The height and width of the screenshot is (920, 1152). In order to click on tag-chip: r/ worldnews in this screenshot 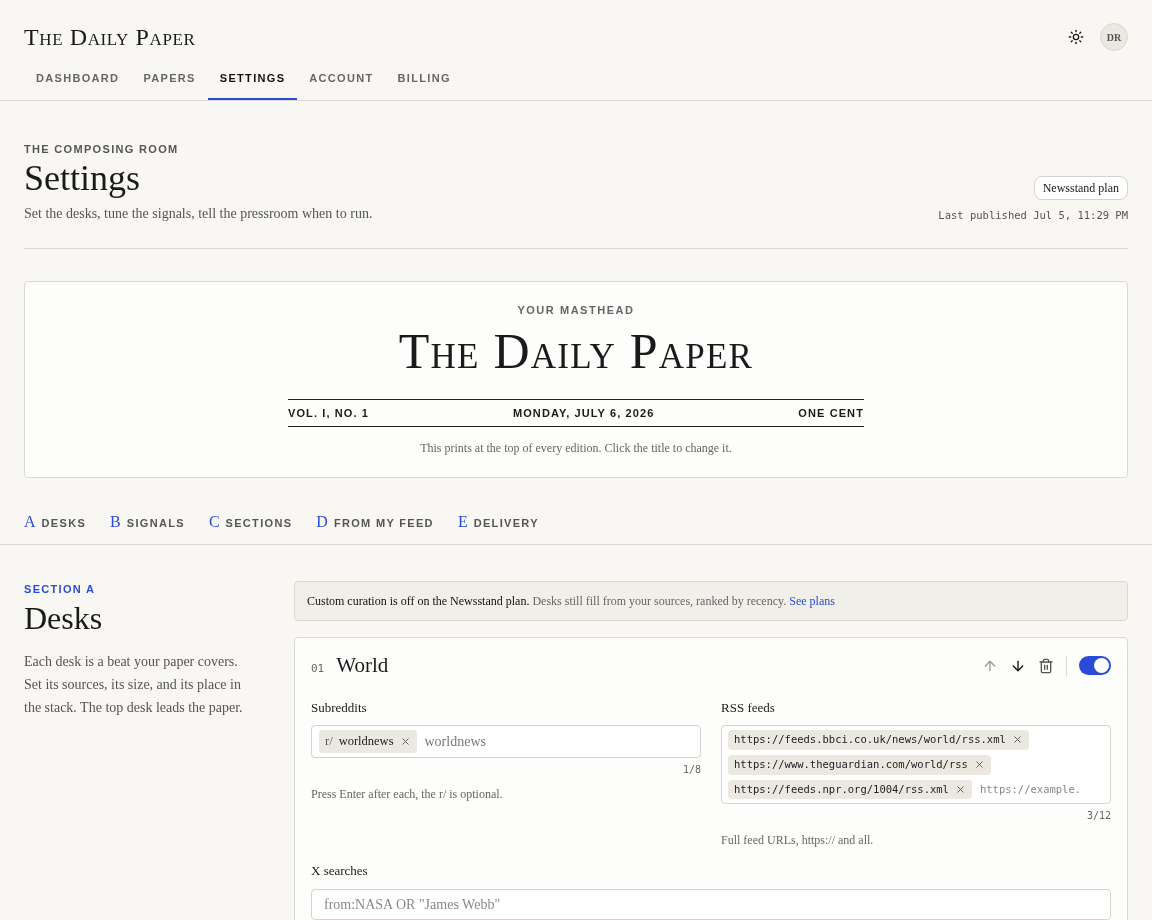, I will do `click(368, 741)`.